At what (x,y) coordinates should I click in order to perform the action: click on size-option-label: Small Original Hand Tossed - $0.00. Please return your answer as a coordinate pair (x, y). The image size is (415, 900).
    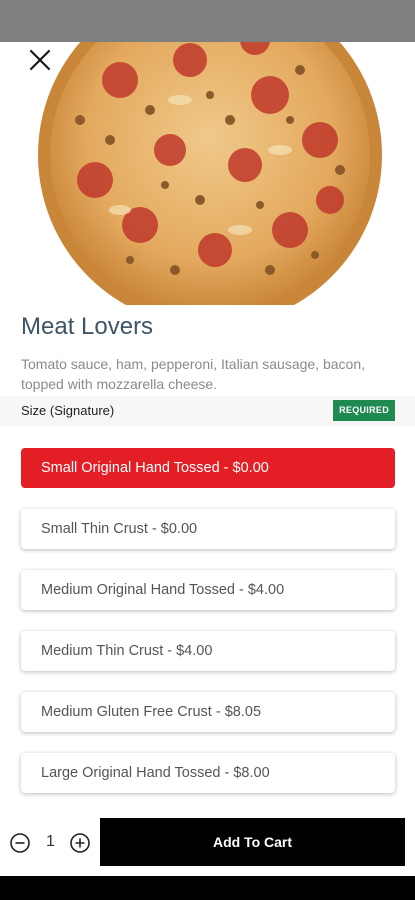
    Looking at the image, I should click on (155, 468).